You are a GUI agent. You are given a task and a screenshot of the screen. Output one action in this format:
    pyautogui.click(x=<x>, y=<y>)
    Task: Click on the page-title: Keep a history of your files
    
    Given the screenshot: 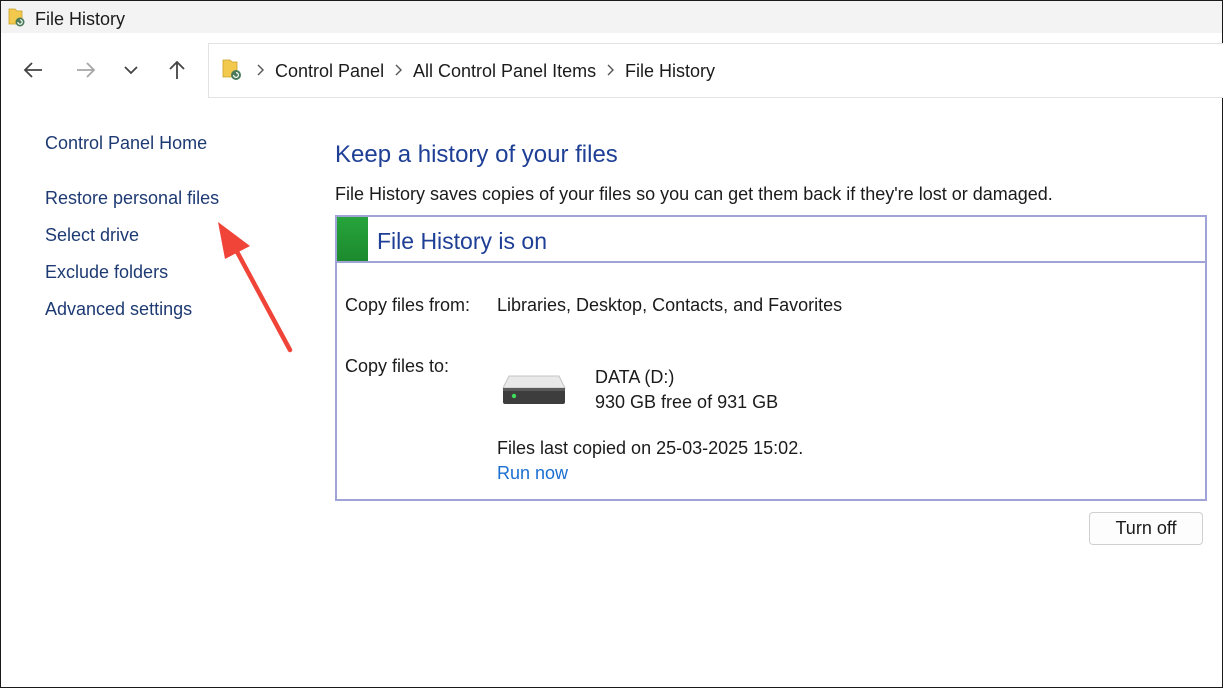 What is the action you would take?
    pyautogui.click(x=476, y=154)
    